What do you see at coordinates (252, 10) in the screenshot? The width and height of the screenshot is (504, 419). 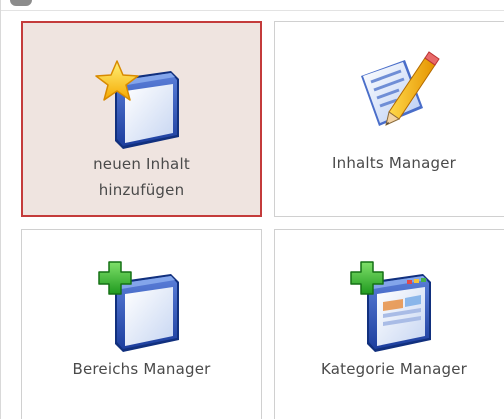 I see `frame-top-line` at bounding box center [252, 10].